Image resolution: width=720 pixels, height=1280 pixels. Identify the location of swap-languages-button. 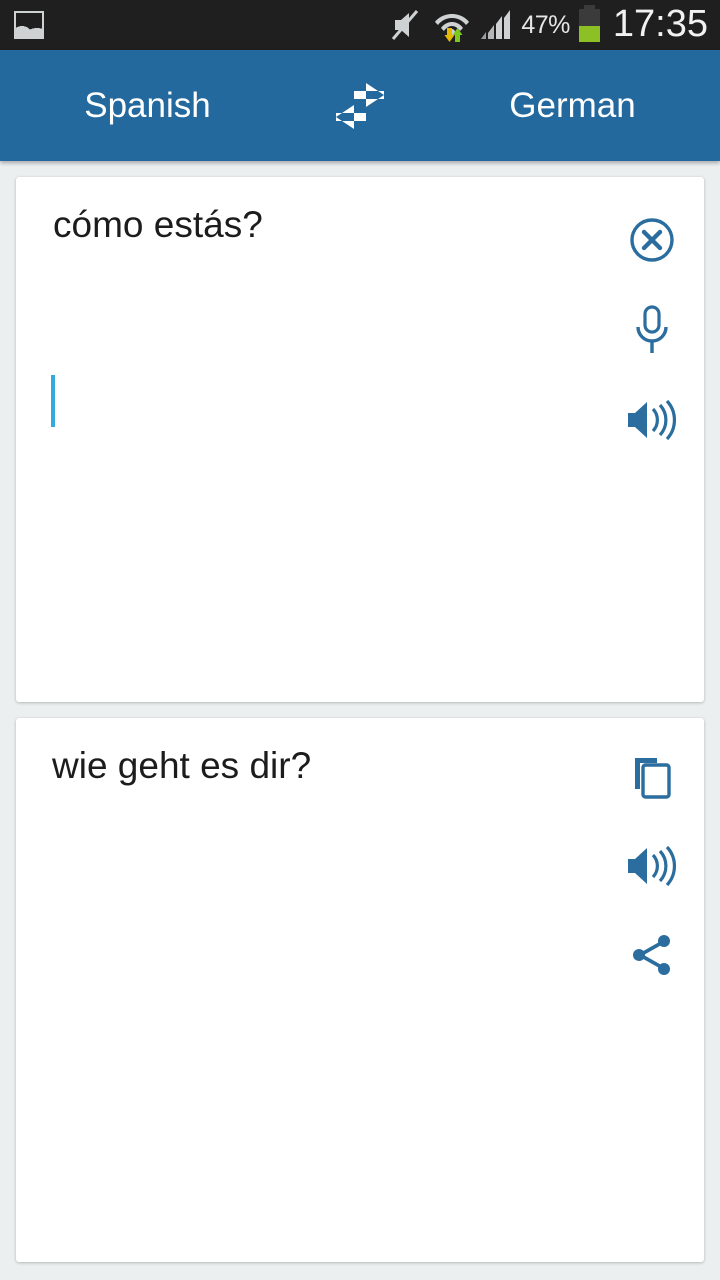
(360, 106).